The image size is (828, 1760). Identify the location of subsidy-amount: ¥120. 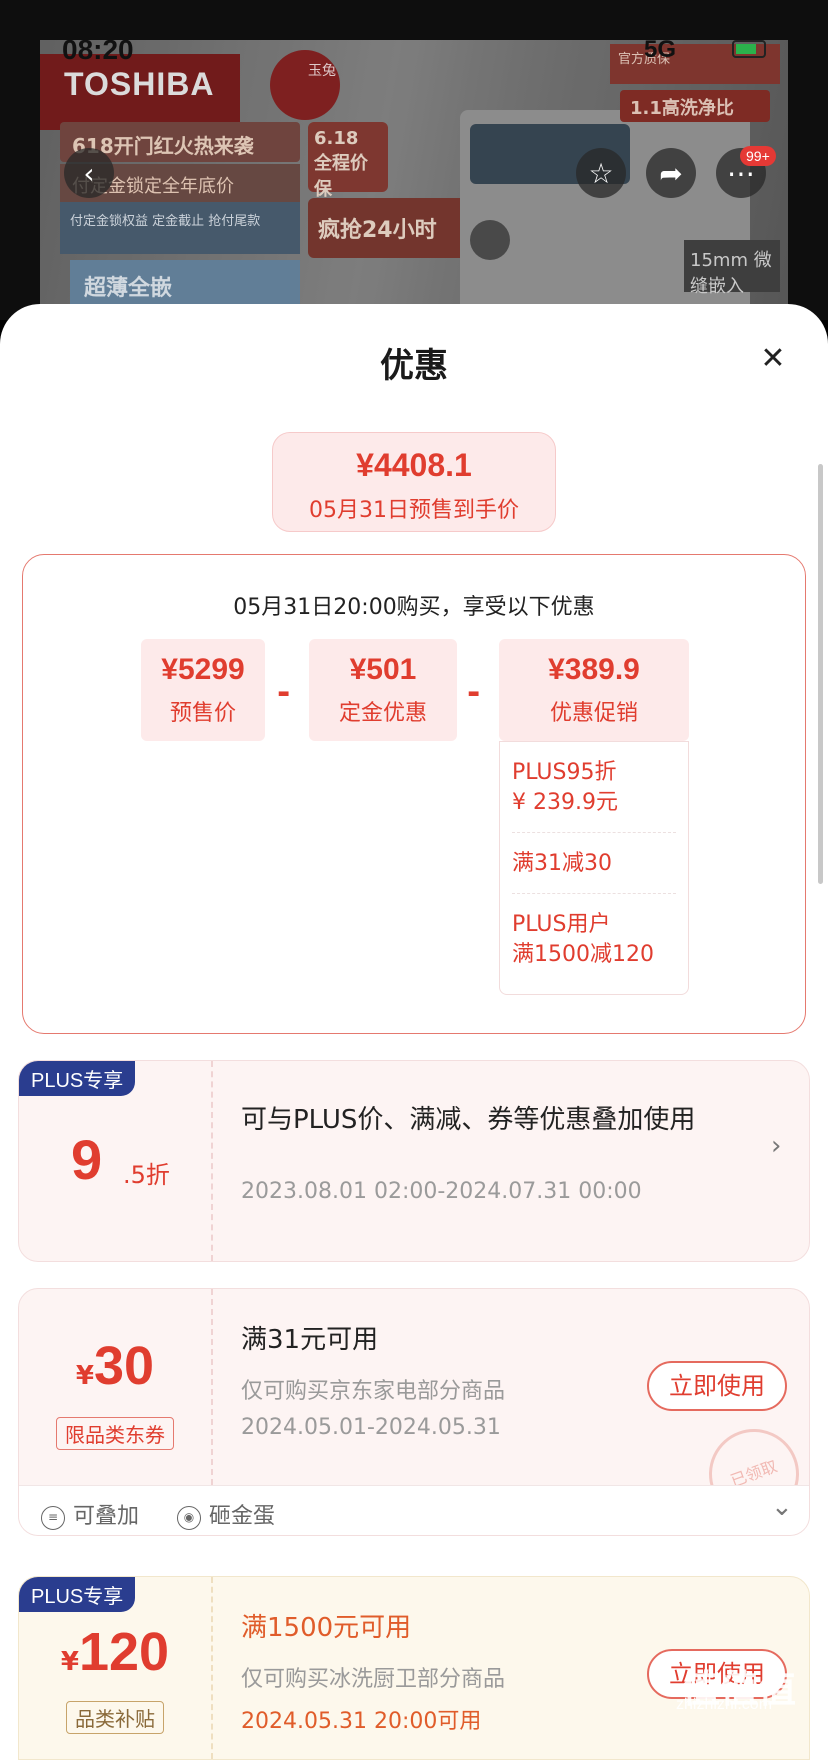
(115, 1652).